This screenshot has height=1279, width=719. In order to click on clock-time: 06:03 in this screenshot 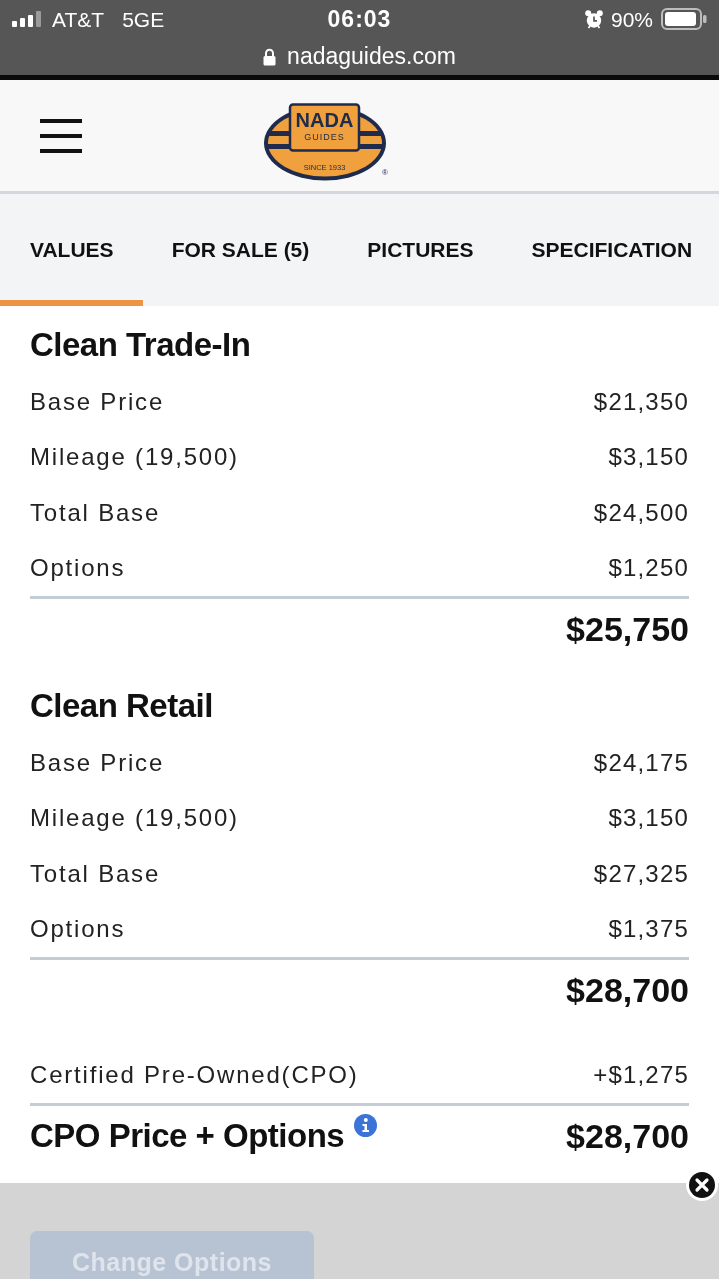, I will do `click(359, 19)`.